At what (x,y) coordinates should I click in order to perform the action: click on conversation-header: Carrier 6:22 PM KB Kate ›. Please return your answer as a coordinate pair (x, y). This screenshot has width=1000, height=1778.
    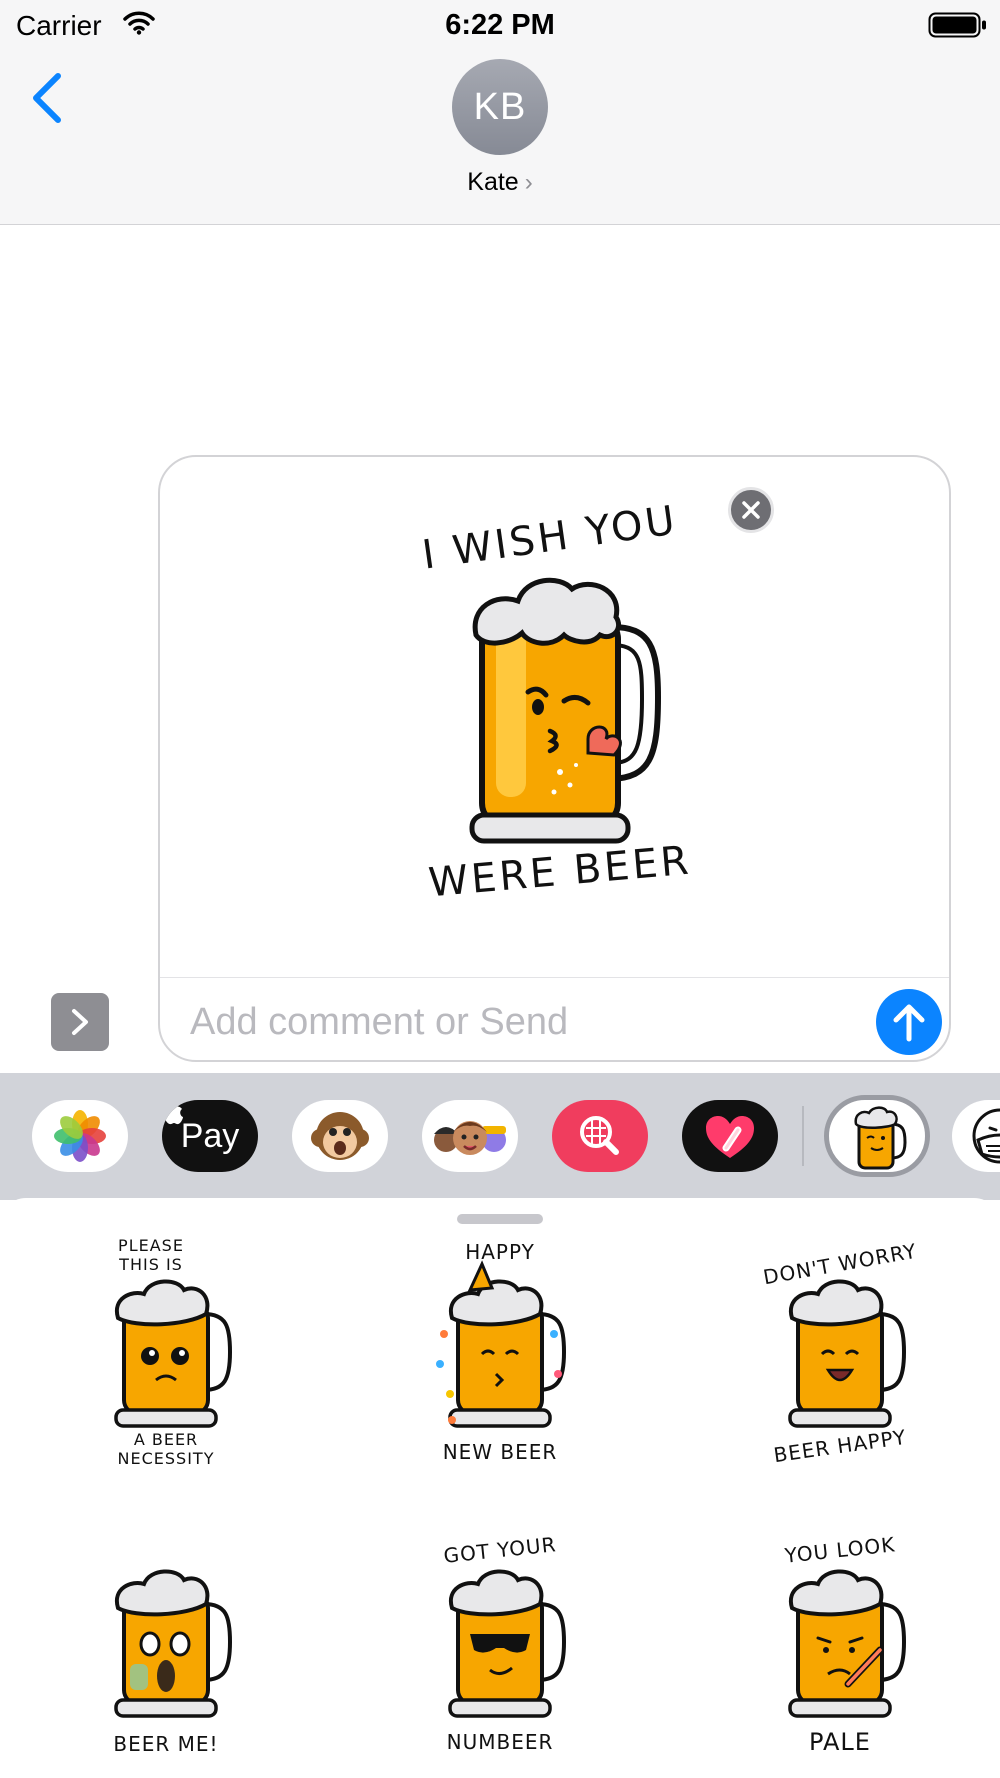
    Looking at the image, I should click on (500, 112).